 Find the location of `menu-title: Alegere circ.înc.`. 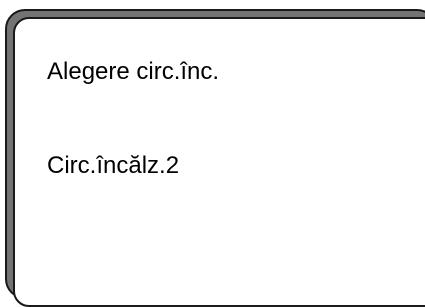

menu-title: Alegere circ.înc. is located at coordinates (133, 71).